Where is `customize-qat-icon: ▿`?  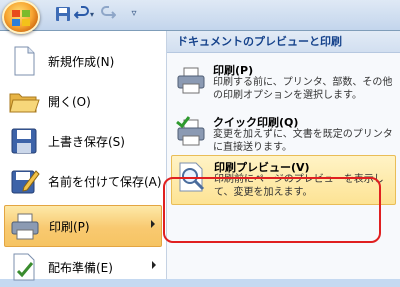
customize-qat-icon: ▿ is located at coordinates (134, 14).